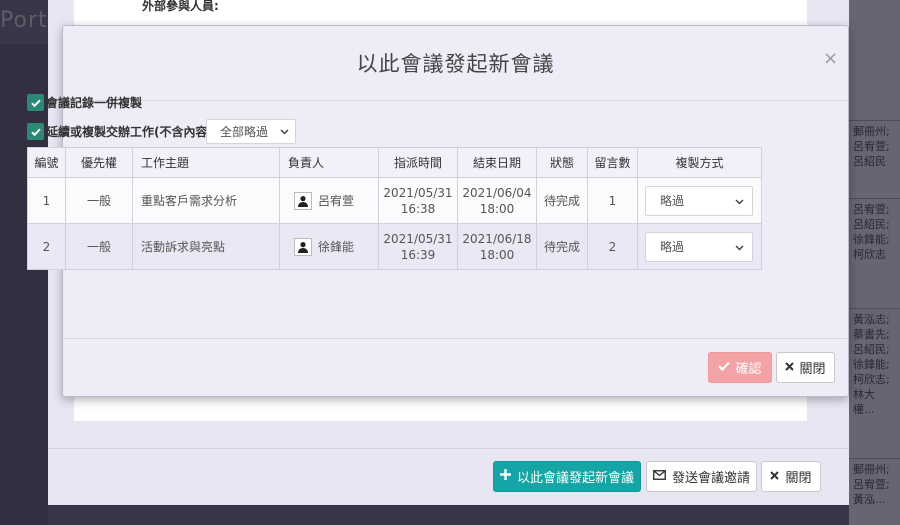 The height and width of the screenshot is (525, 900). What do you see at coordinates (505, 476) in the screenshot?
I see `plus-icon` at bounding box center [505, 476].